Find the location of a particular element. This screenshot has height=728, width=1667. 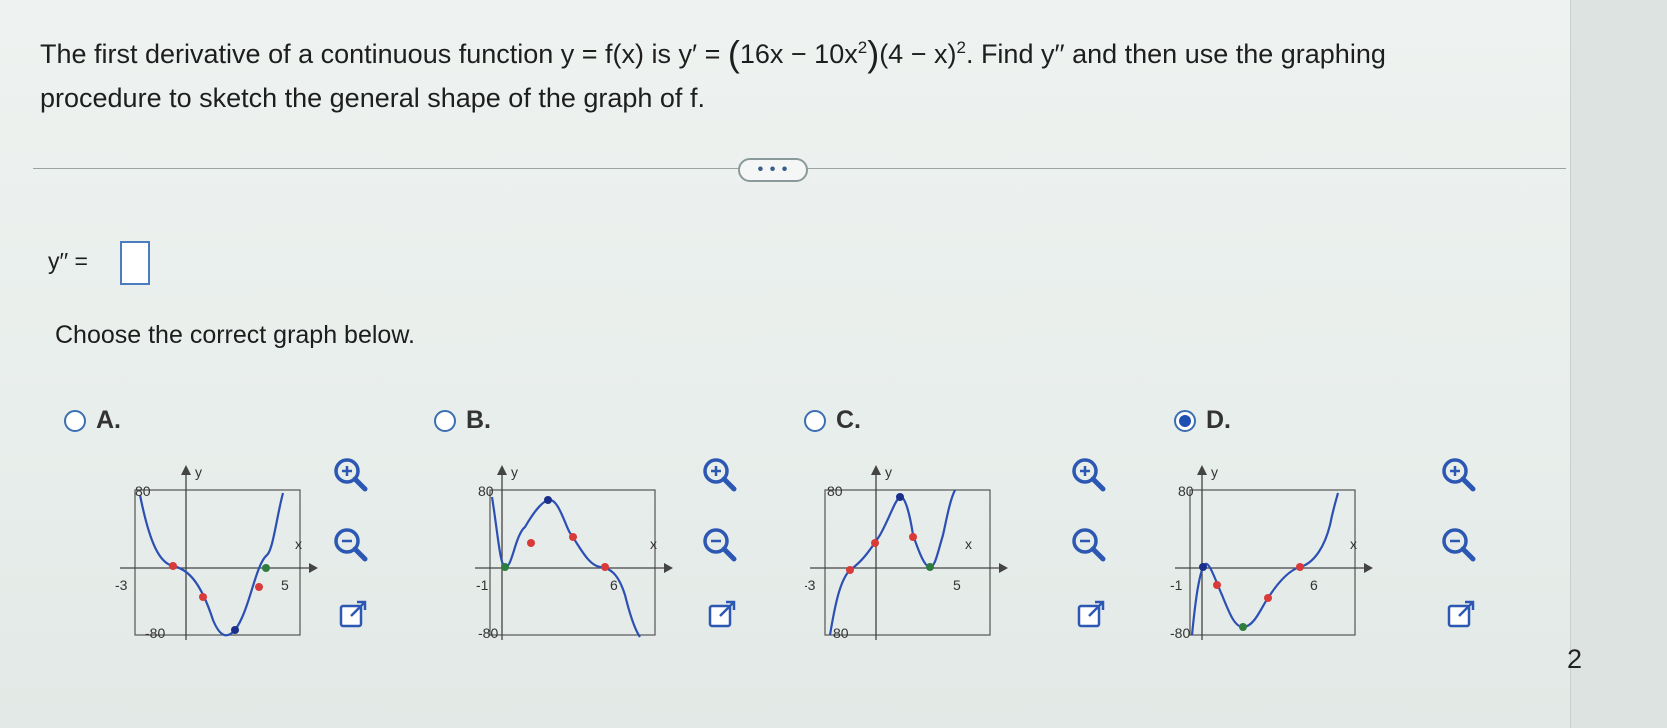

radio-selected-dot is located at coordinates (1185, 420).